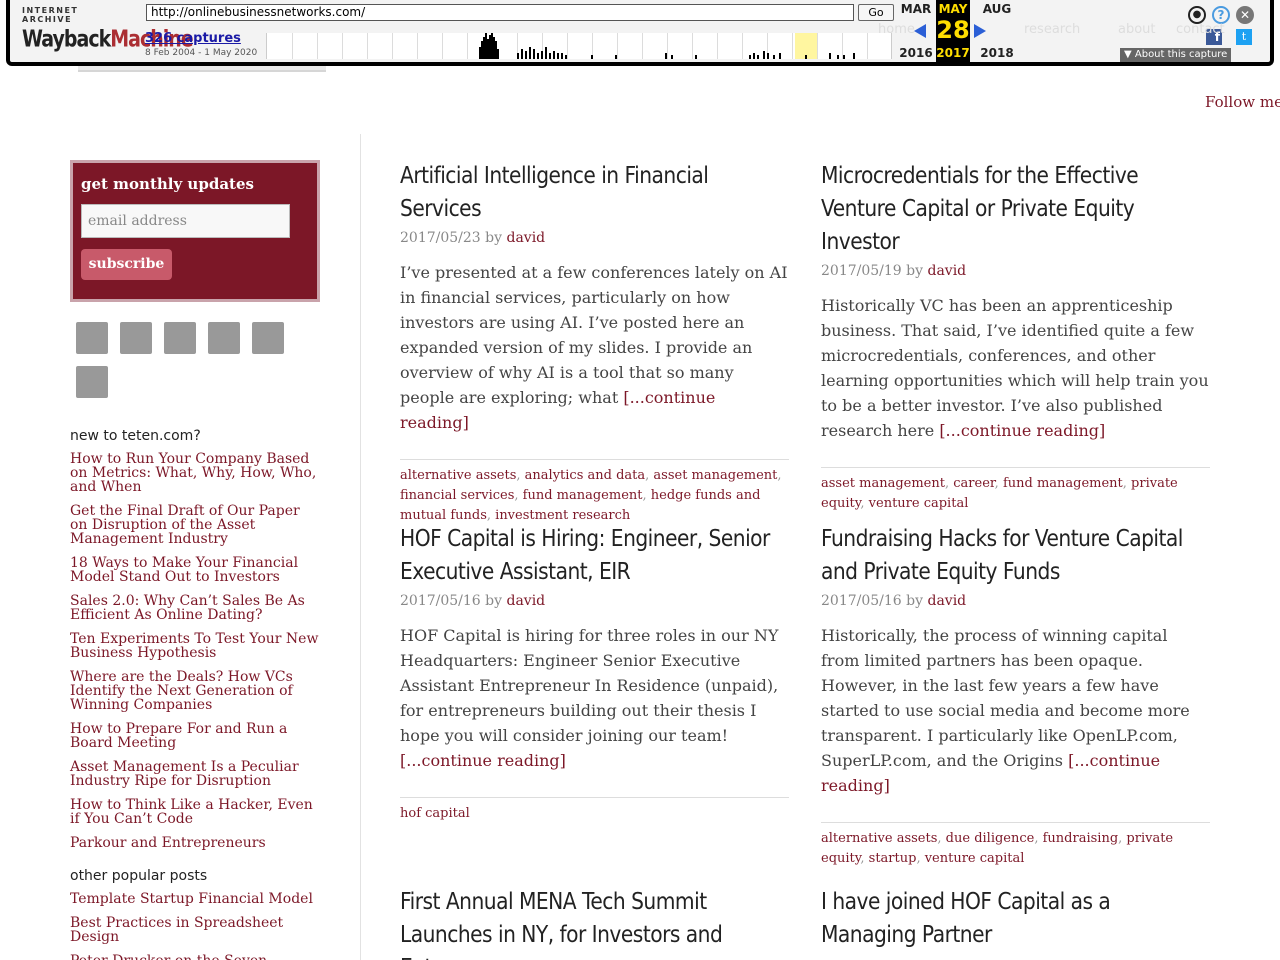 This screenshot has width=1280, height=960. I want to click on subscribe-button: subscribe, so click(126, 264).